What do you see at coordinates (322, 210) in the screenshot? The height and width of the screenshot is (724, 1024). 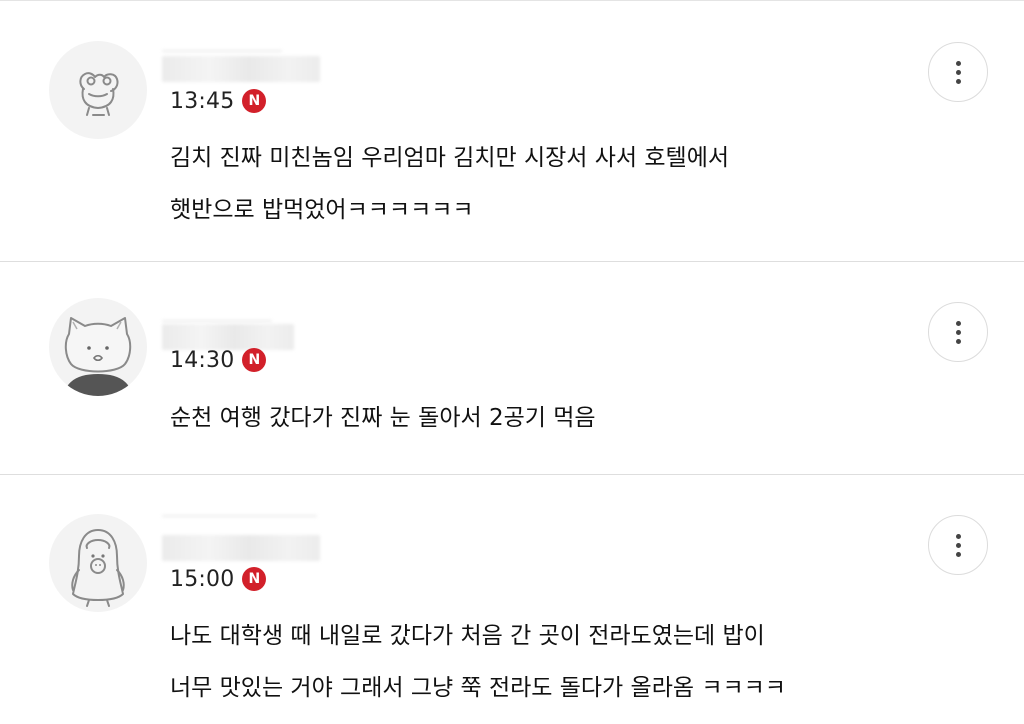 I see `comment-line: 햇반으로 밥먹었어ㅋㅋㅋㅋㅋㅋ` at bounding box center [322, 210].